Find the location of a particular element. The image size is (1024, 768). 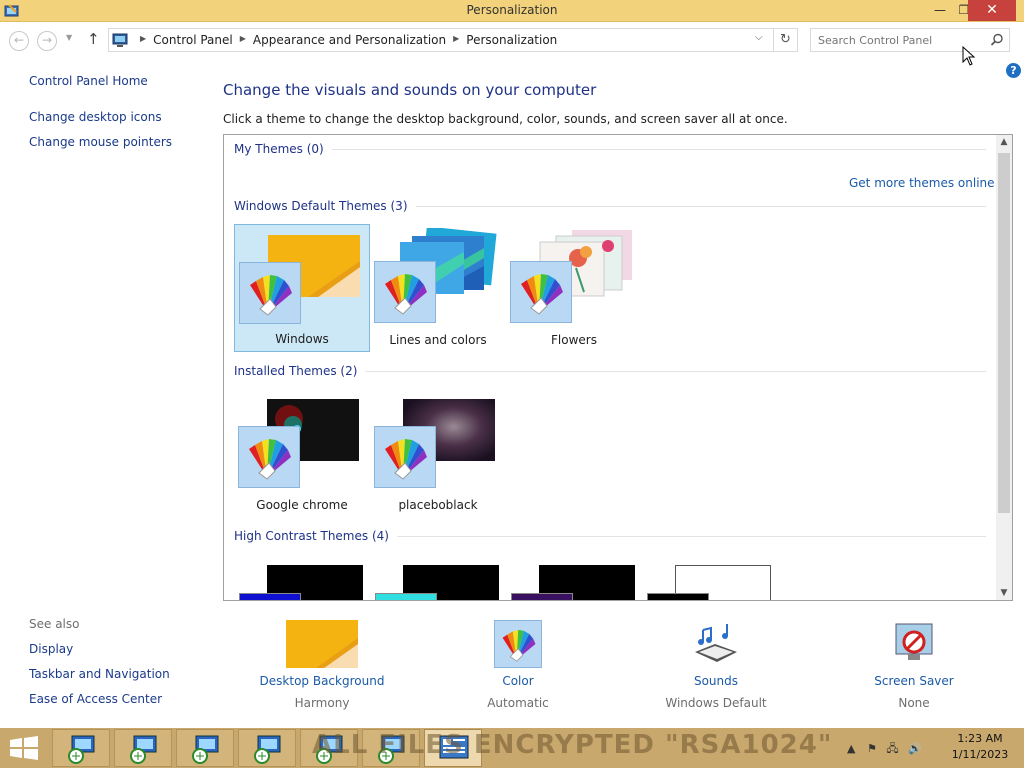

system-clock: 1:23 AM 1/11/2023 is located at coordinates (980, 747).